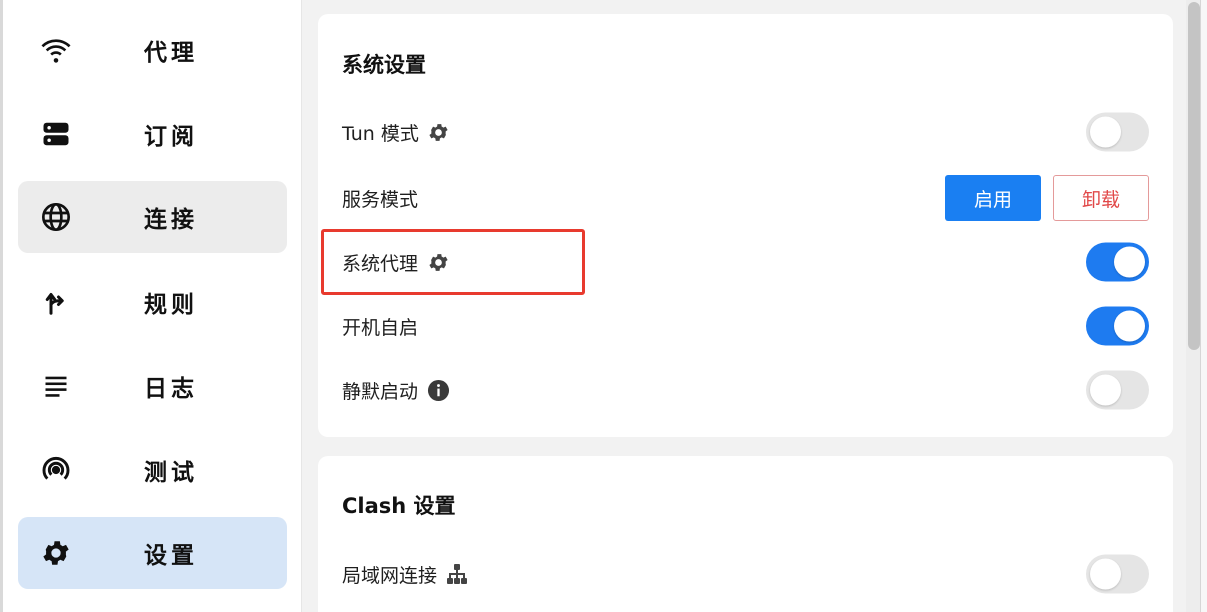 This screenshot has height=612, width=1207. Describe the element at coordinates (1194, 176) in the screenshot. I see `scrollbar-thumb` at that location.